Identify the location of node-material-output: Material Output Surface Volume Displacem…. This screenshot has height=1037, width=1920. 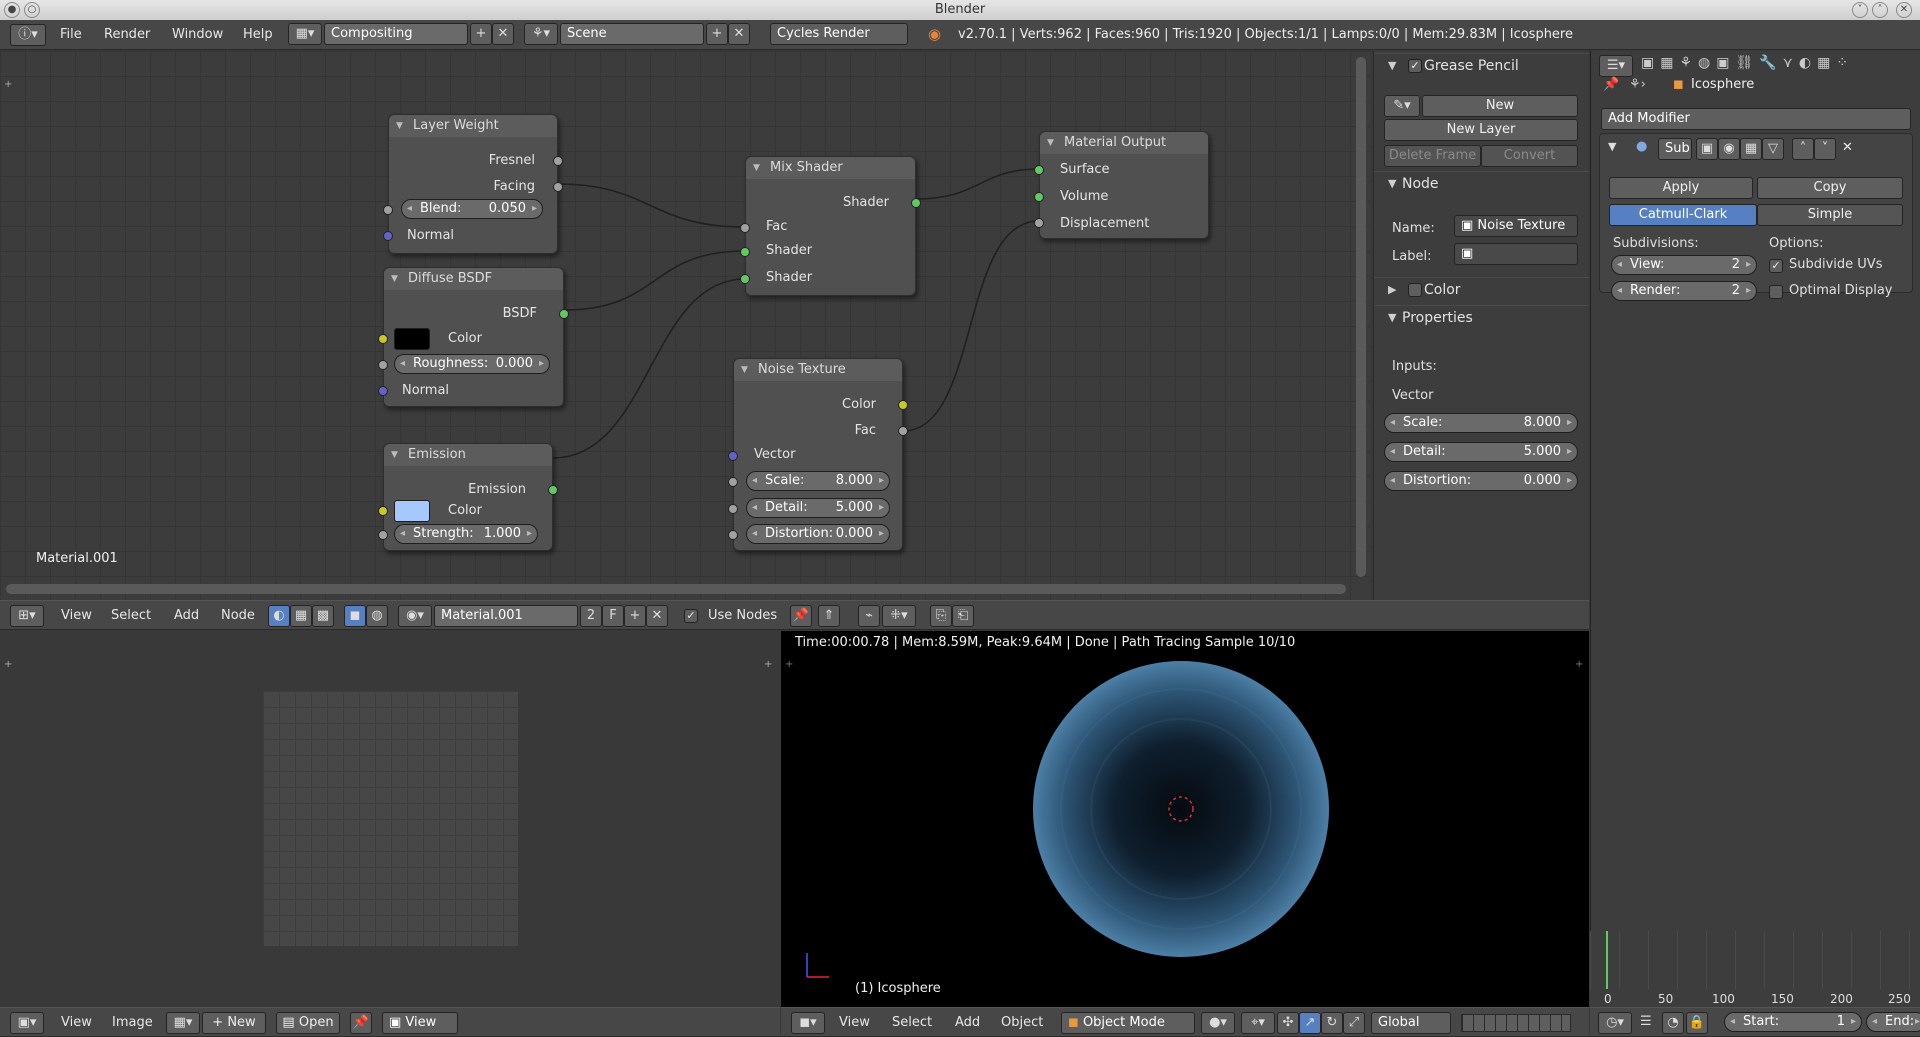
(1121, 185).